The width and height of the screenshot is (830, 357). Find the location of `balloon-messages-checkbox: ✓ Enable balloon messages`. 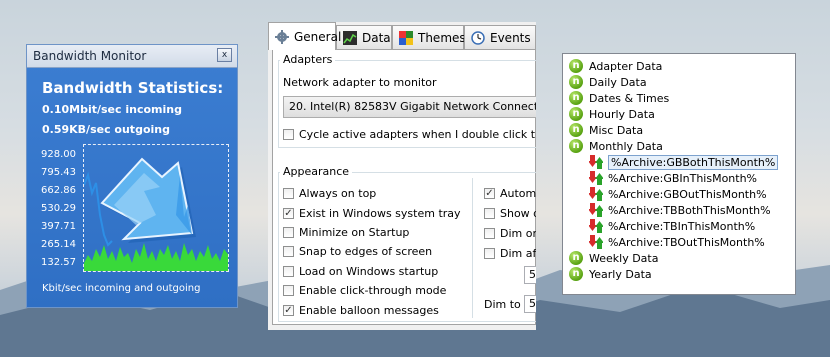

balloon-messages-checkbox: ✓ Enable balloon messages is located at coordinates (361, 310).